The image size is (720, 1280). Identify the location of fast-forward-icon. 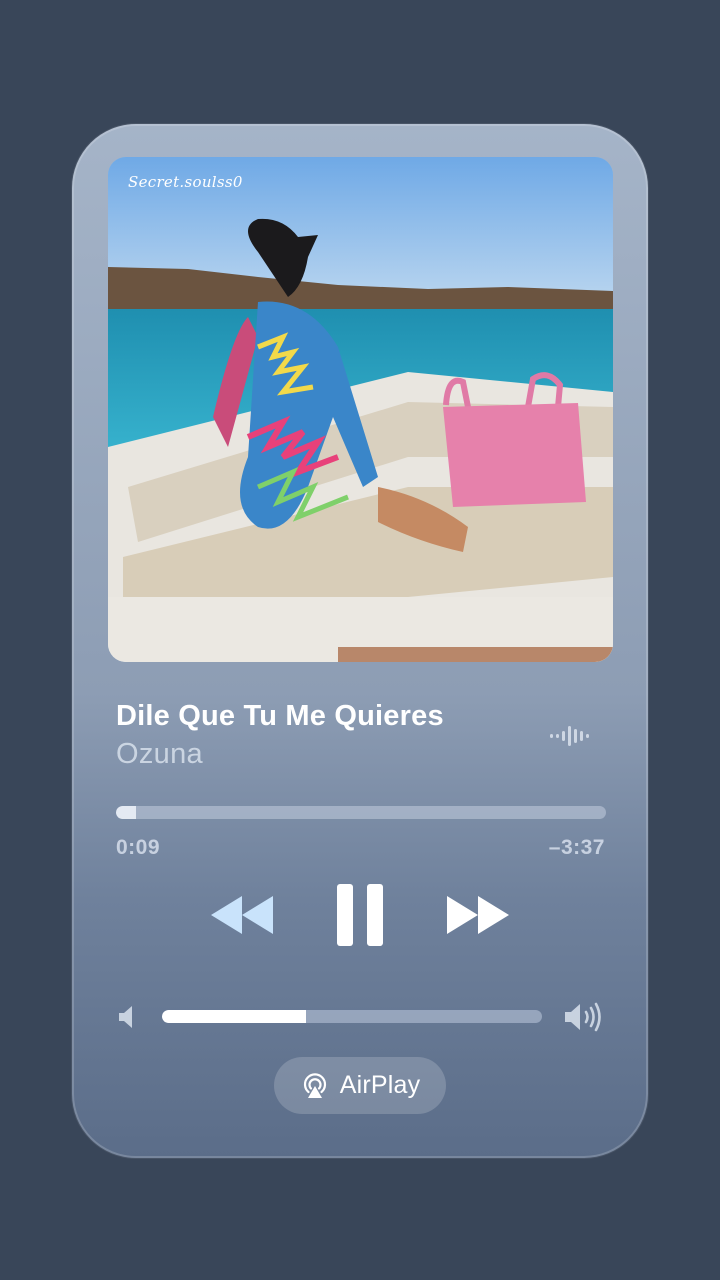
(478, 915).